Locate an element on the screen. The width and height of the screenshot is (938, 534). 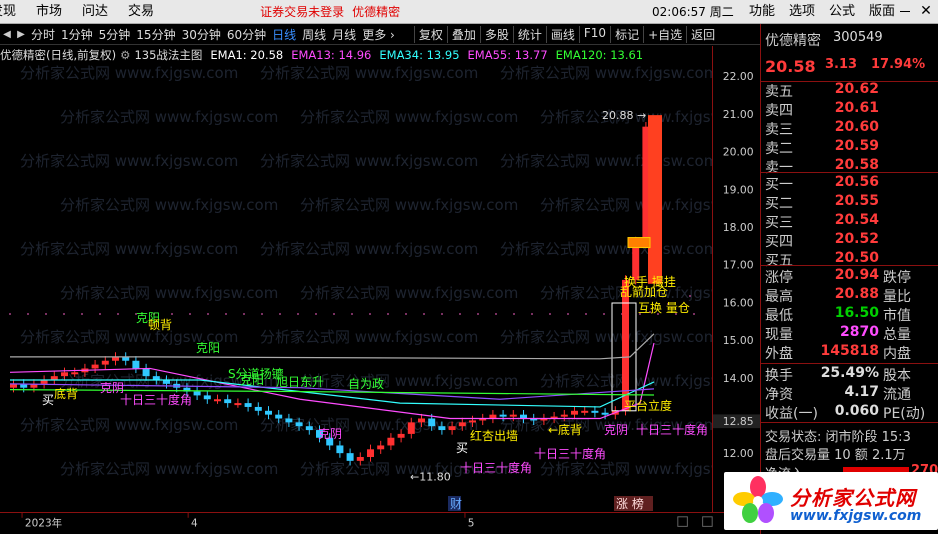
zoom-minus-icon is located at coordinates (707, 521).